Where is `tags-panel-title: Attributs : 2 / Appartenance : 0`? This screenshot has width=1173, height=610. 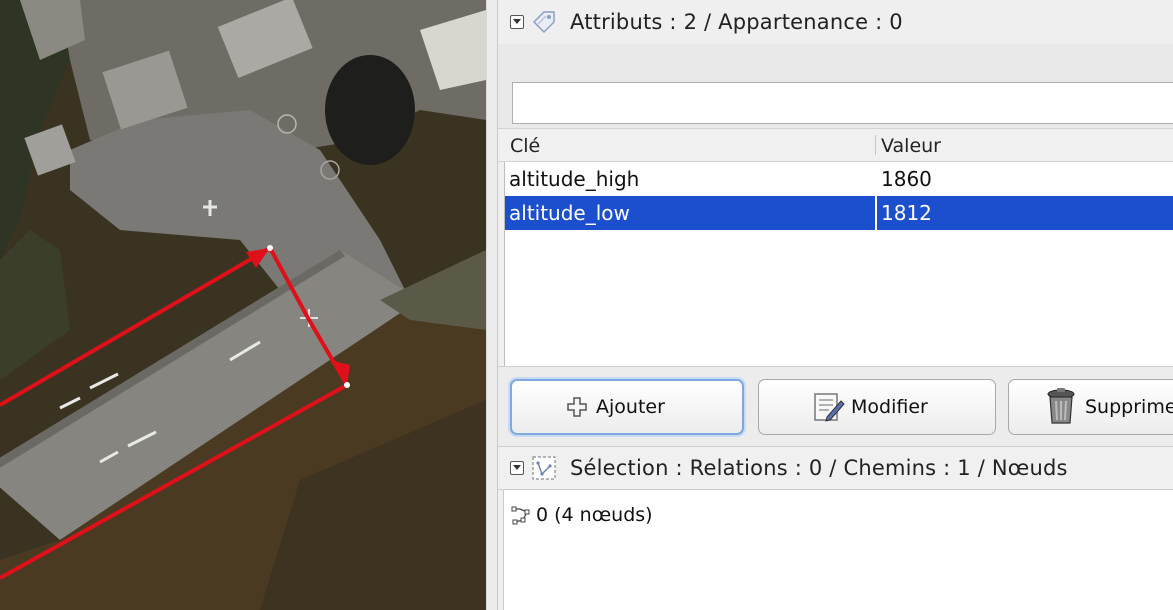
tags-panel-title: Attributs : 2 / Appartenance : 0 is located at coordinates (736, 22).